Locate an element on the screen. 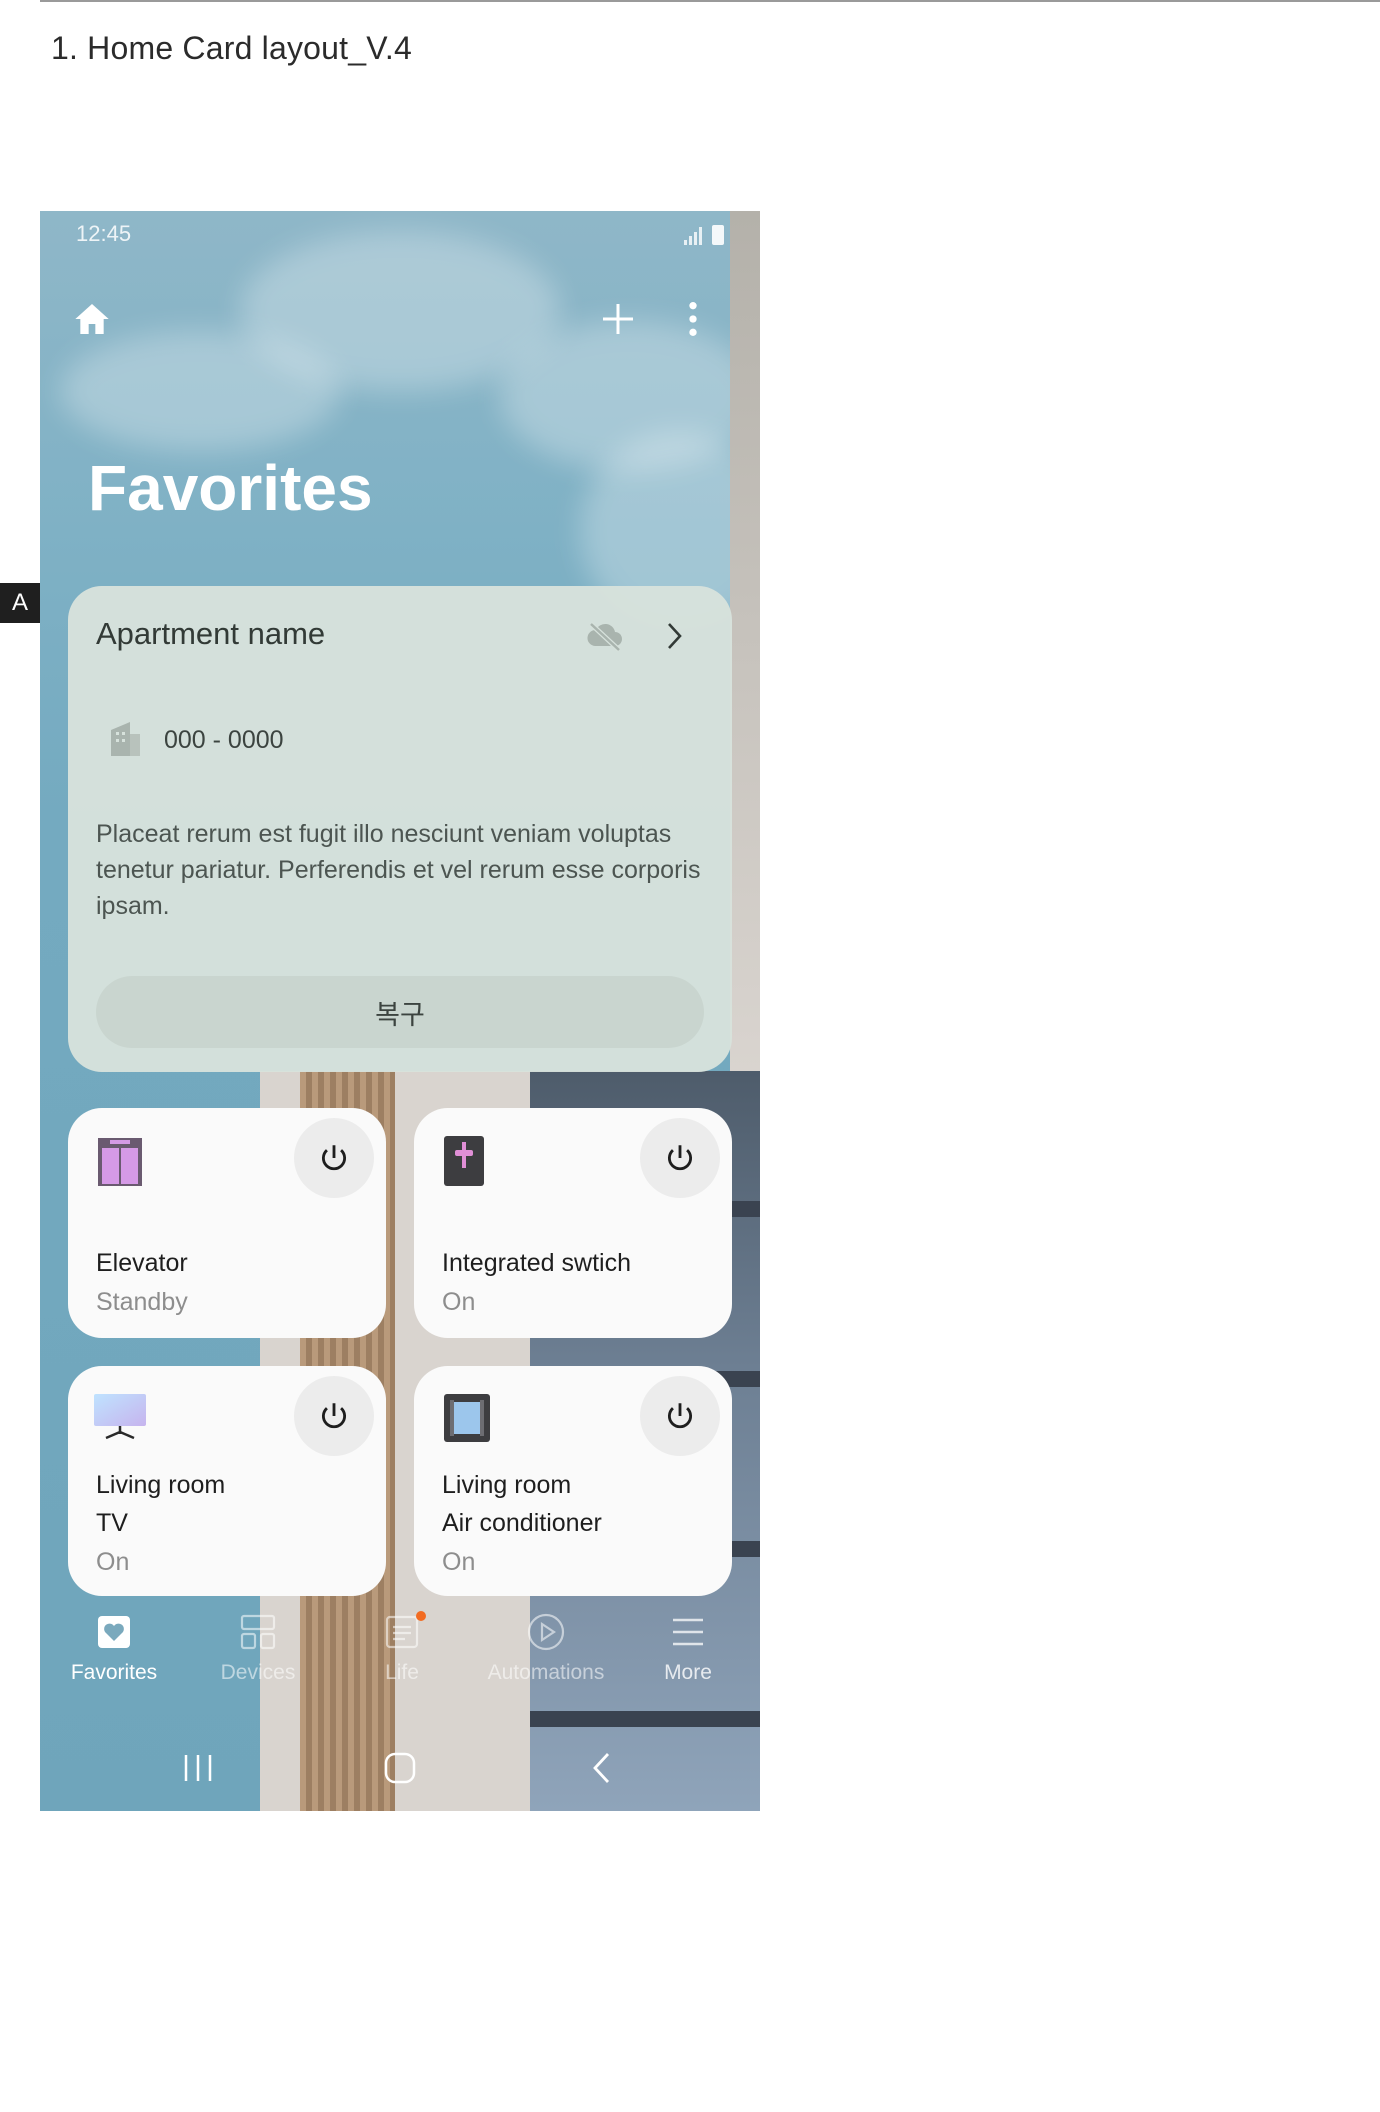 The height and width of the screenshot is (2112, 1380). nav-item-more: More is located at coordinates (688, 1647).